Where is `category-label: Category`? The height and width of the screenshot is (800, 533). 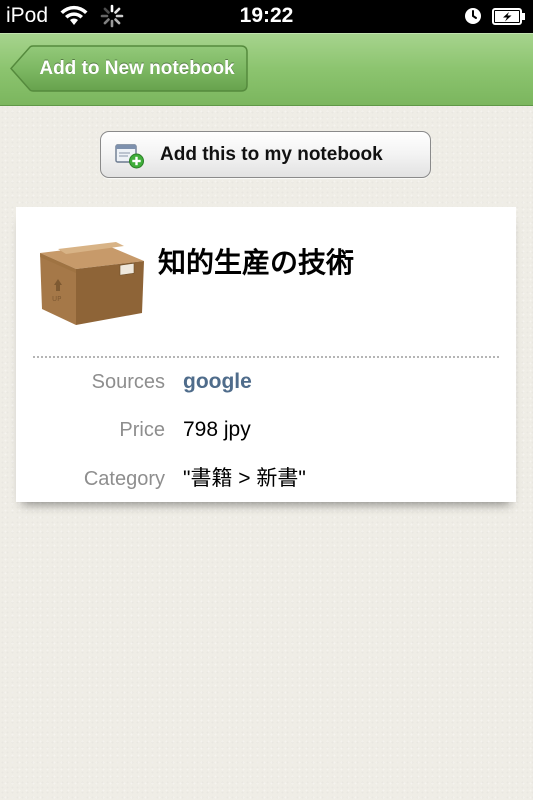 category-label: Category is located at coordinates (124, 479).